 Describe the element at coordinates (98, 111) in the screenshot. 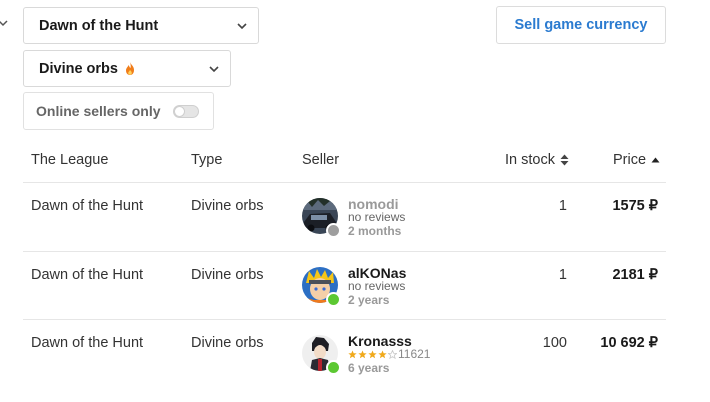

I see `online-sellers-label: Online sellers only` at that location.